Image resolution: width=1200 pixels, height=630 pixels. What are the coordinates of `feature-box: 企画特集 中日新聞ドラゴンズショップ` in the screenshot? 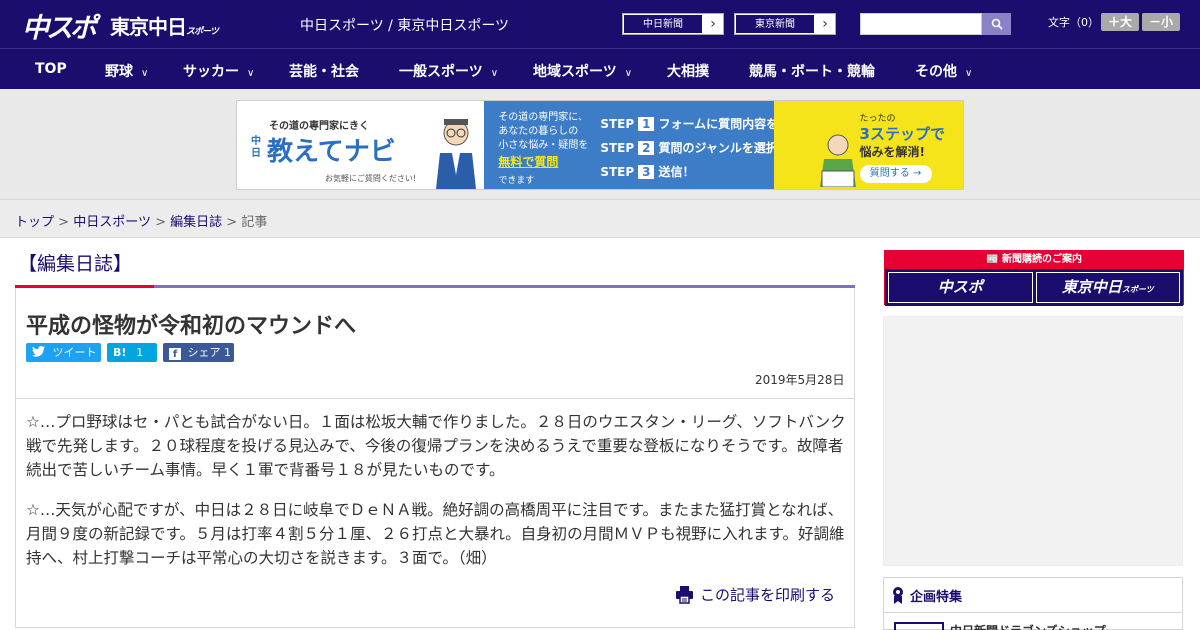 It's located at (1033, 603).